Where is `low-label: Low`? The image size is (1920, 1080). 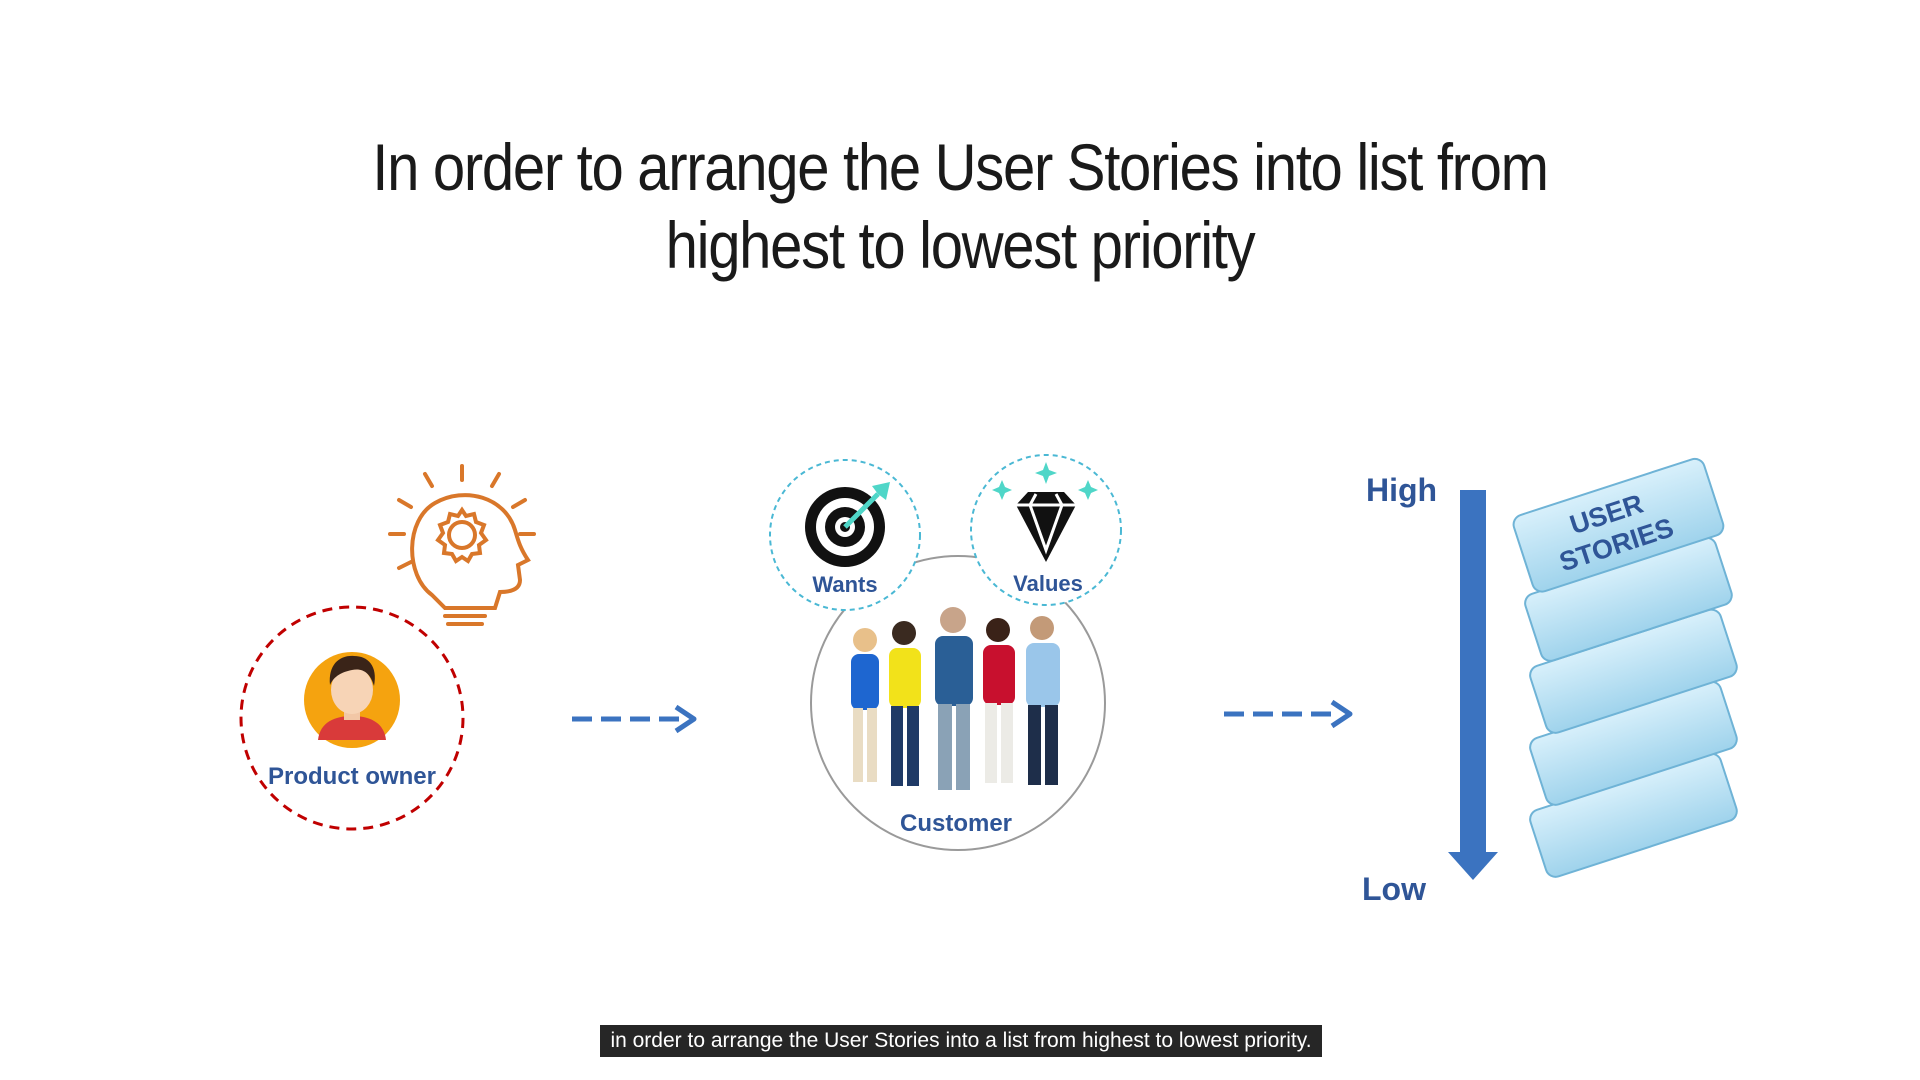
low-label: Low is located at coordinates (1394, 889).